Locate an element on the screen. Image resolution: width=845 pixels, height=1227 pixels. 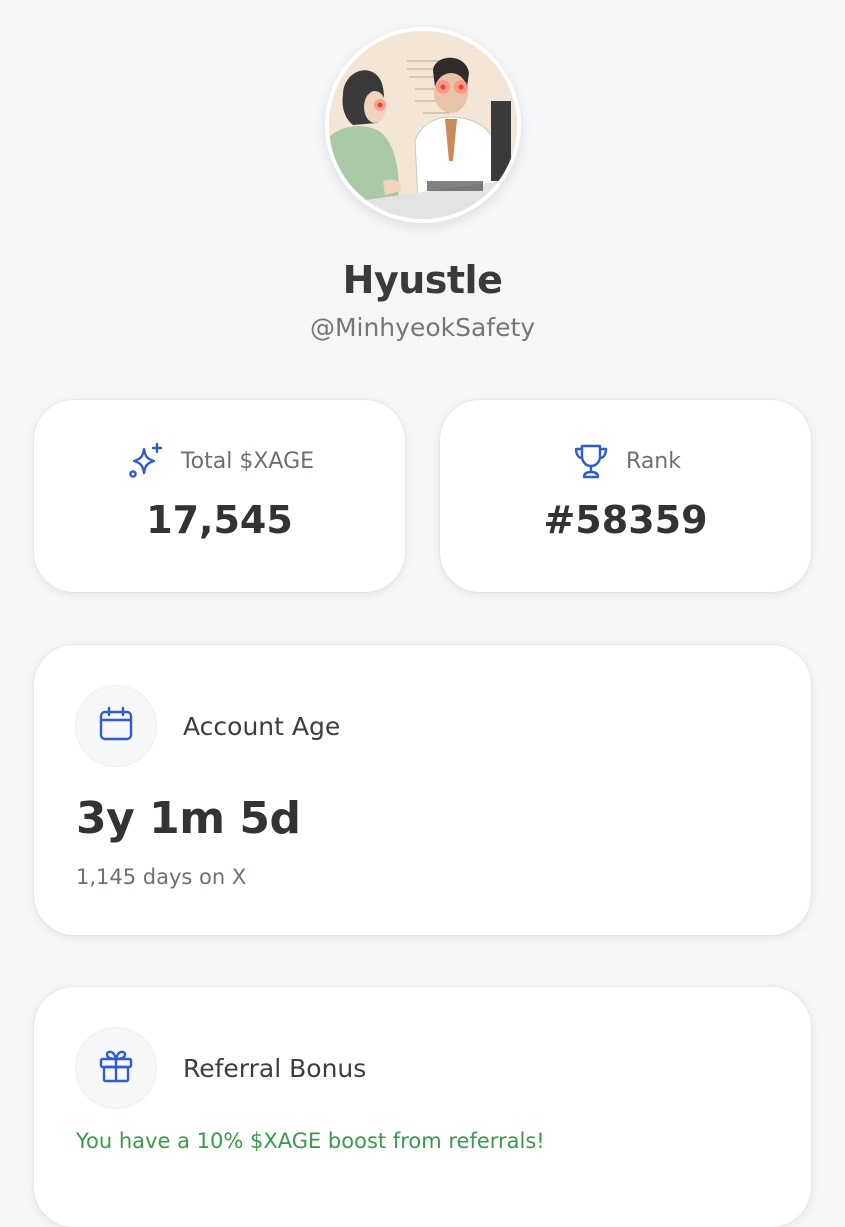
total-xage-header: Total $XAGE is located at coordinates (219, 461).